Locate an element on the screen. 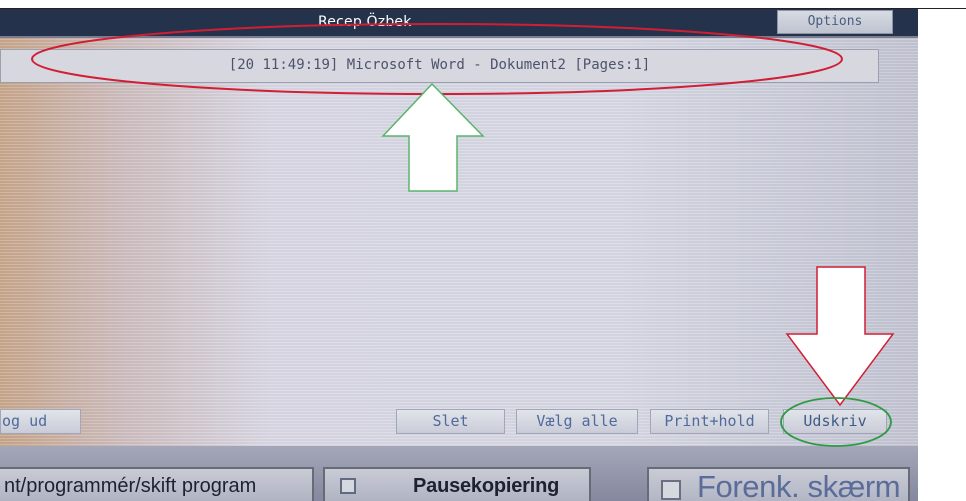 This screenshot has width=966, height=501. options-button: Options is located at coordinates (835, 22).